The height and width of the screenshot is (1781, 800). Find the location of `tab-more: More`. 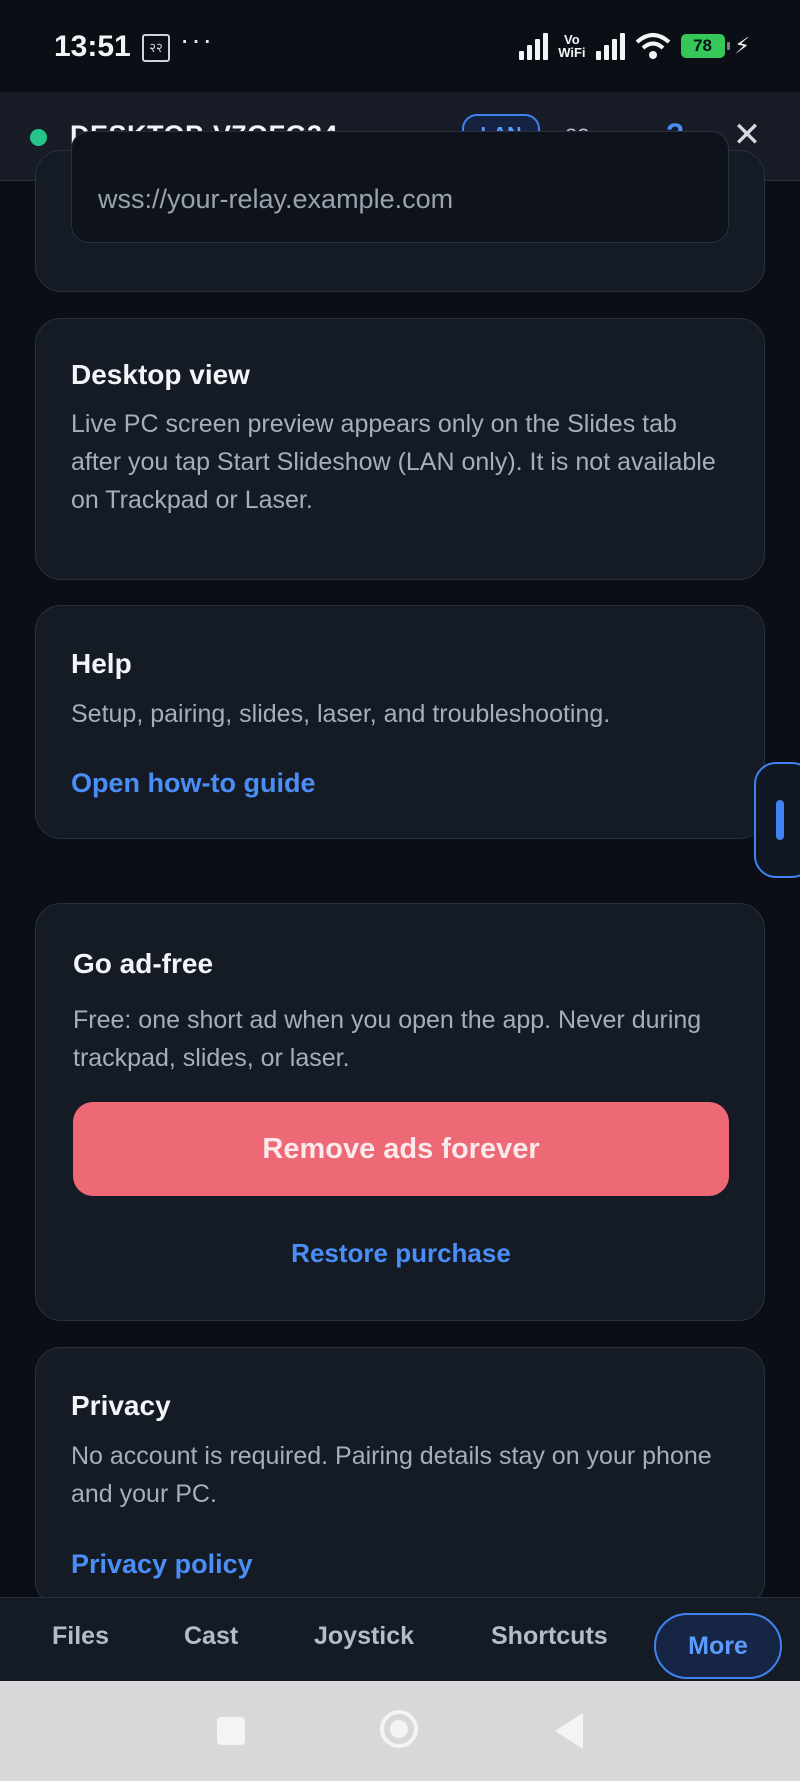

tab-more: More is located at coordinates (718, 1646).